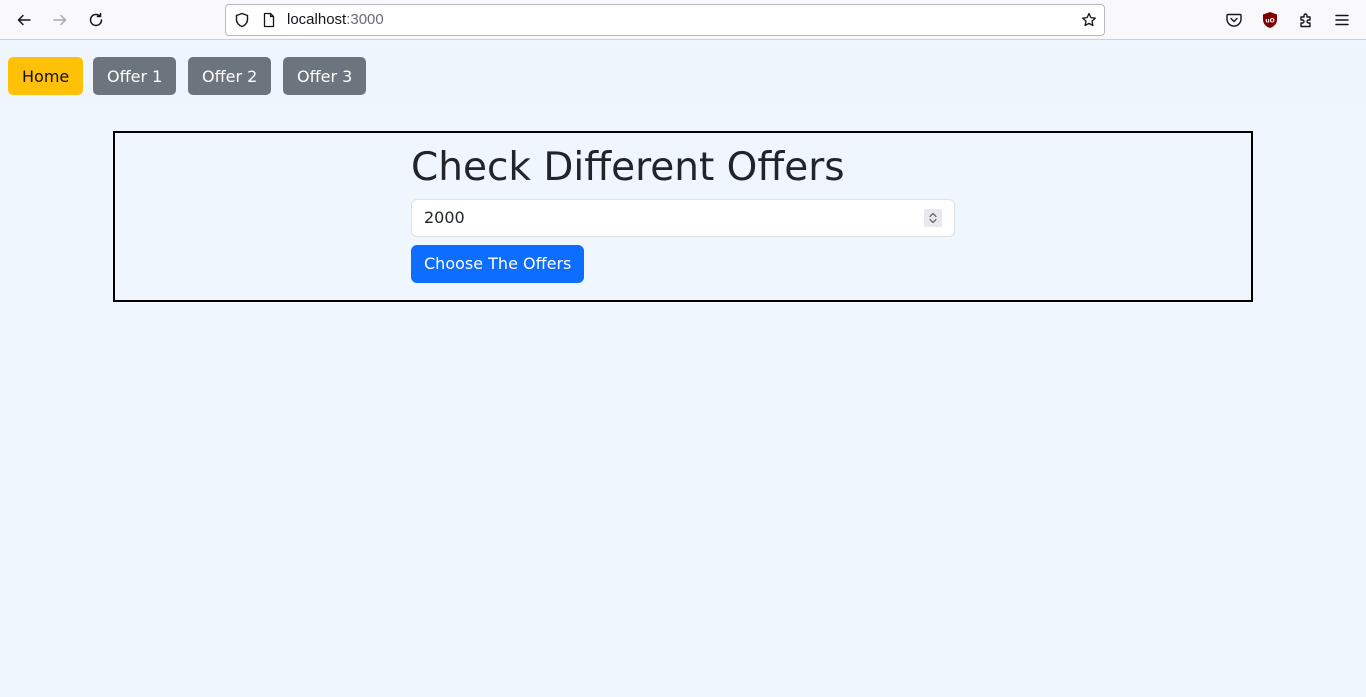  I want to click on url-text: localhost:3000, so click(335, 20).